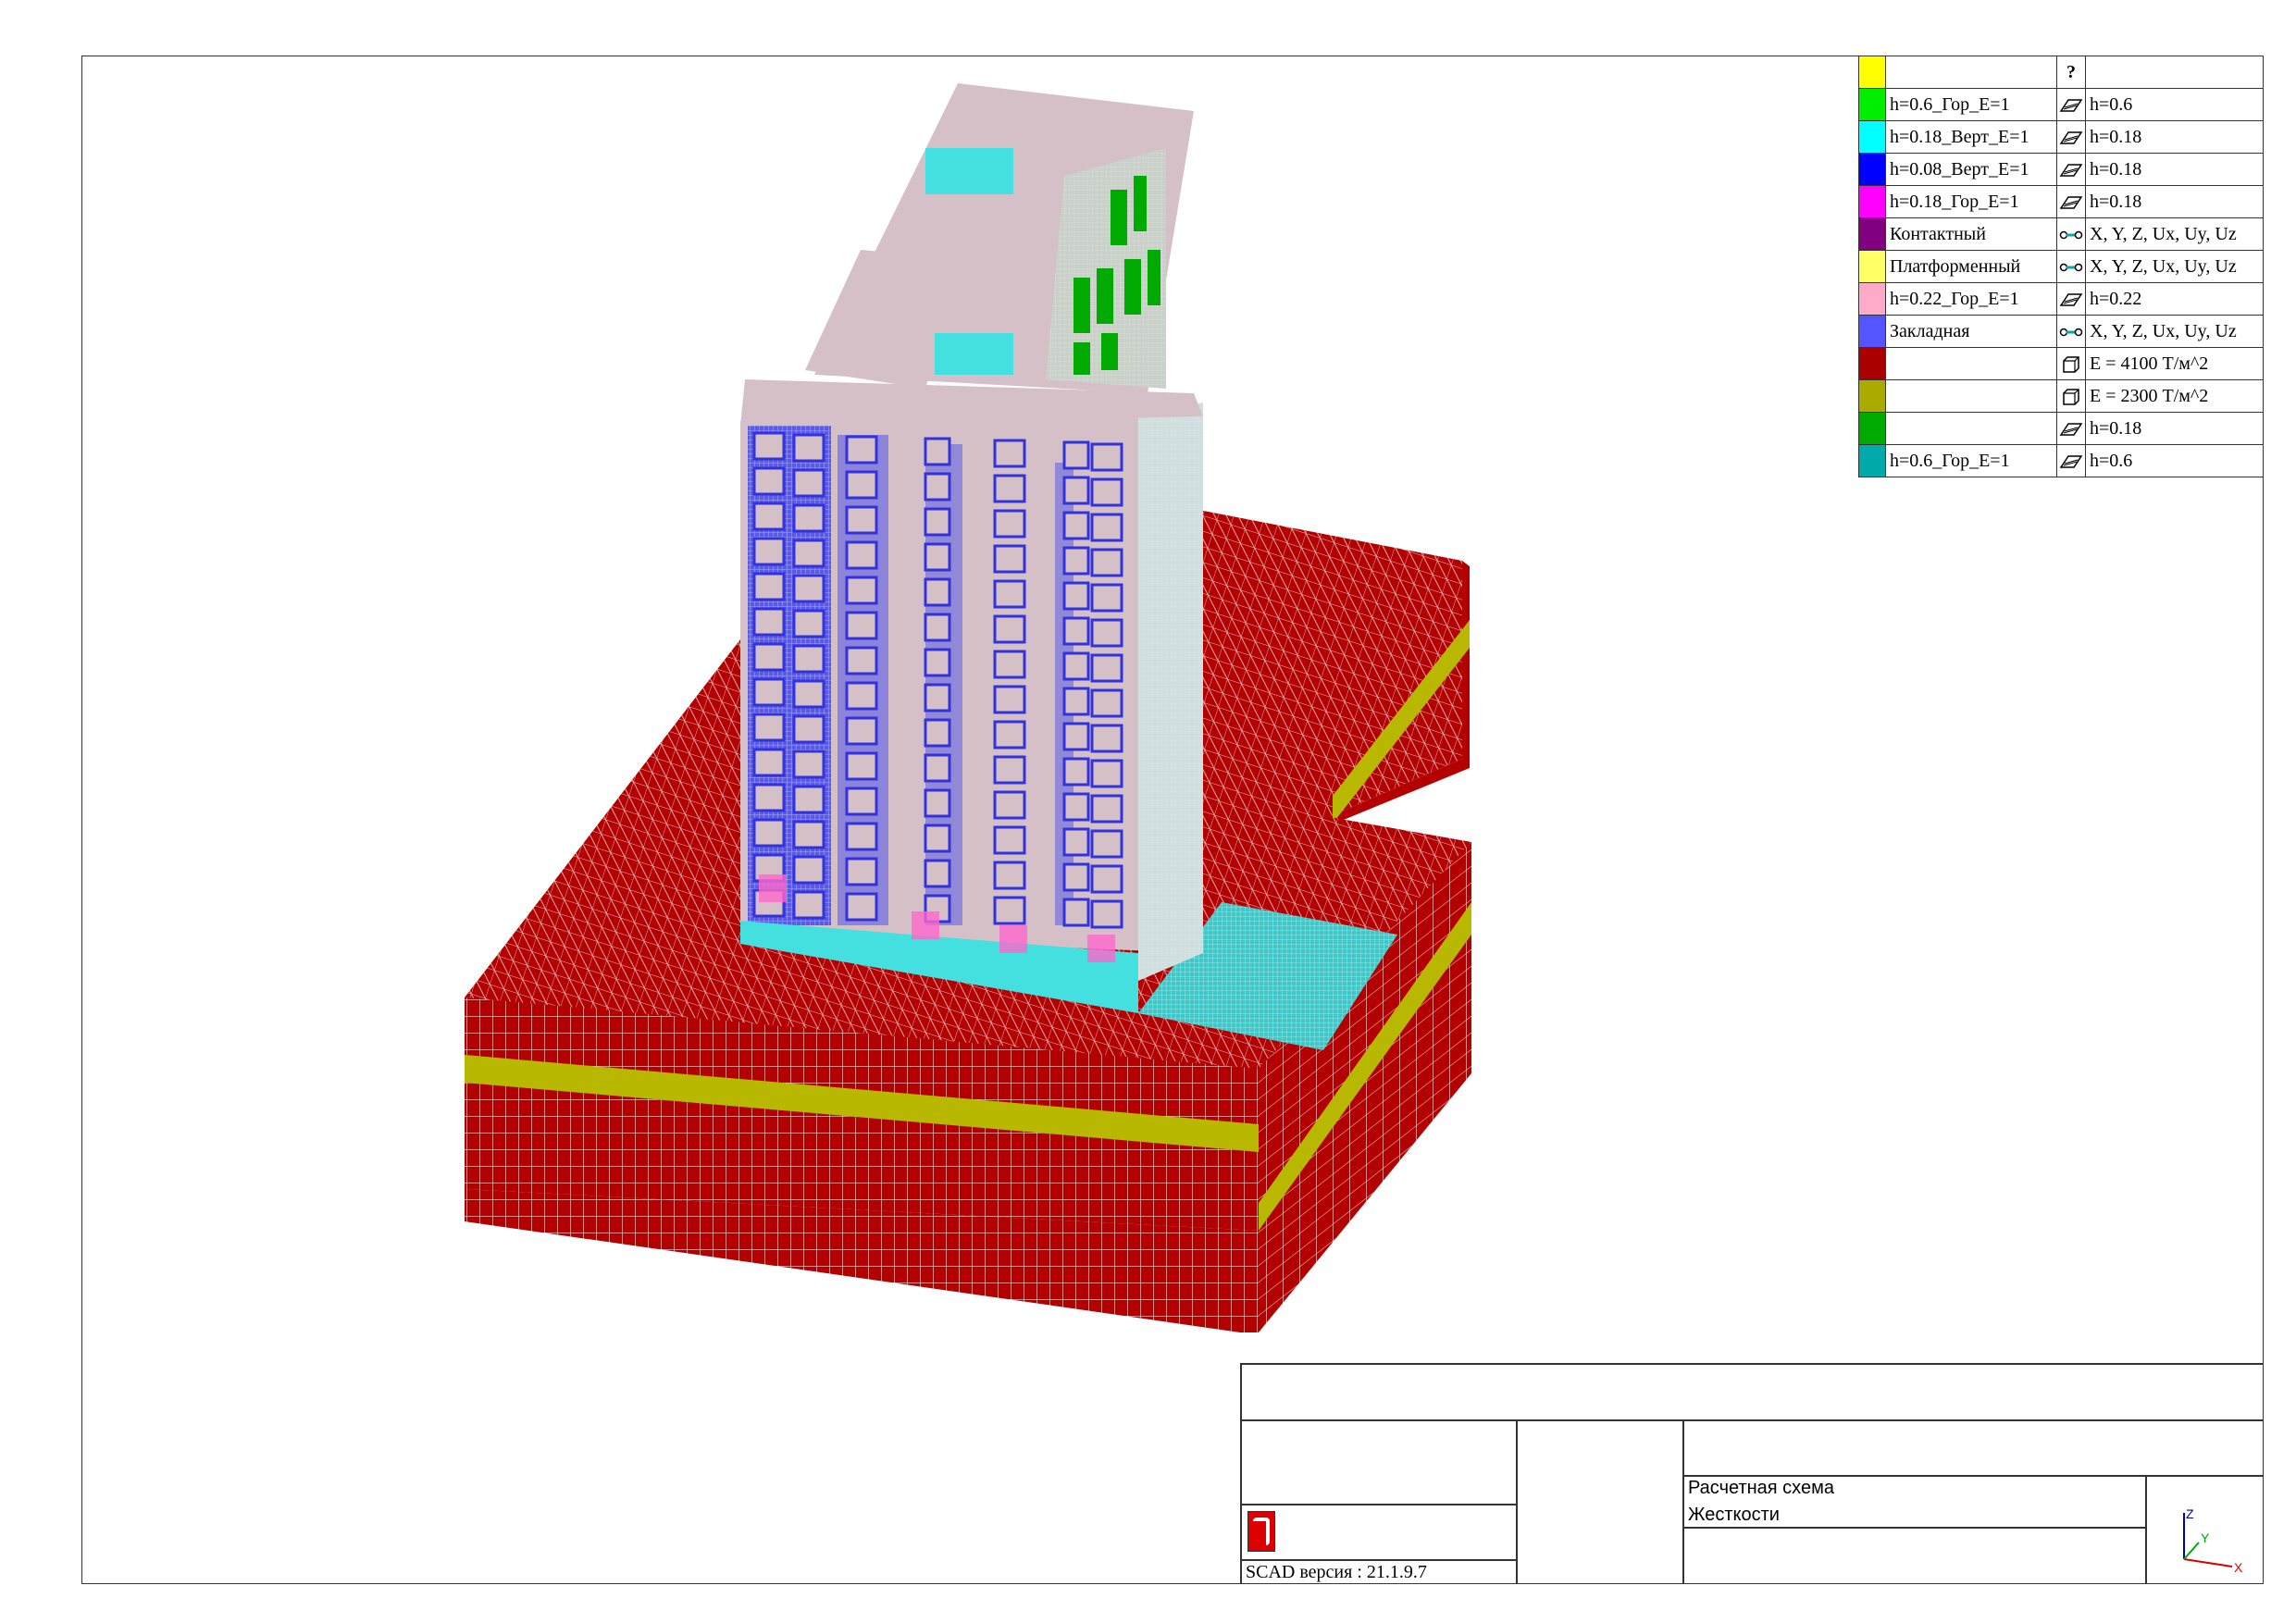  Describe the element at coordinates (1971, 331) in the screenshot. I see `legend-name: Закладная` at that location.